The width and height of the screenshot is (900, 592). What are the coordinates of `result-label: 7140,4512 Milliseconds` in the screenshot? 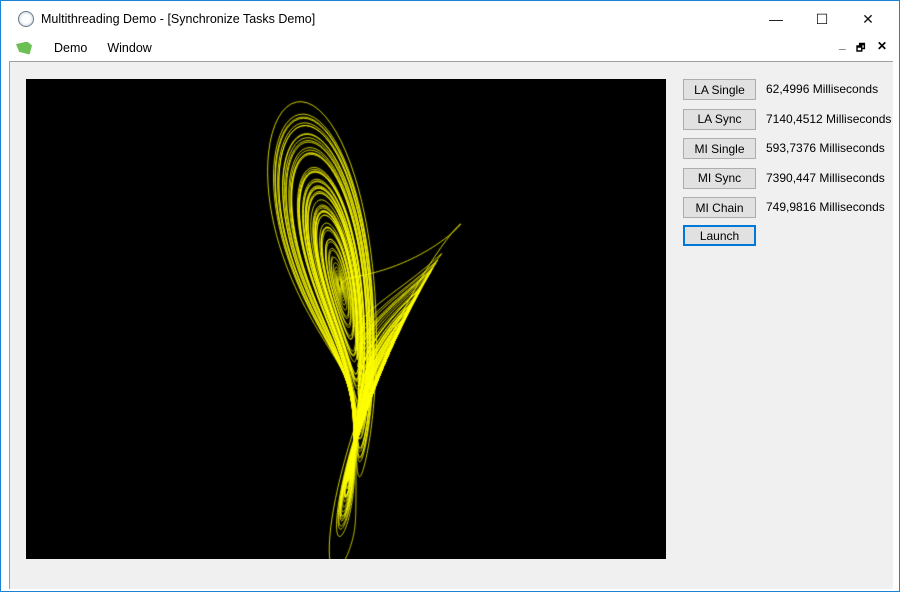 It's located at (829, 118).